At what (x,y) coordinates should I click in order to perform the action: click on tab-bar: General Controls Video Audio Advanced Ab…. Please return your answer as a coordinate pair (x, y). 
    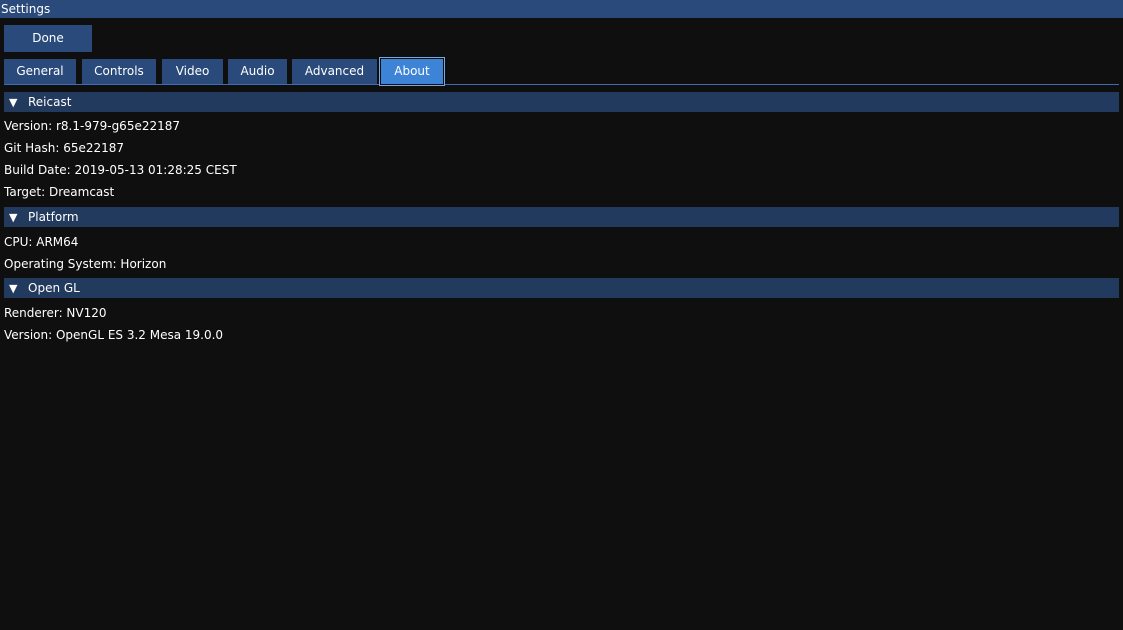
    Looking at the image, I should click on (561, 72).